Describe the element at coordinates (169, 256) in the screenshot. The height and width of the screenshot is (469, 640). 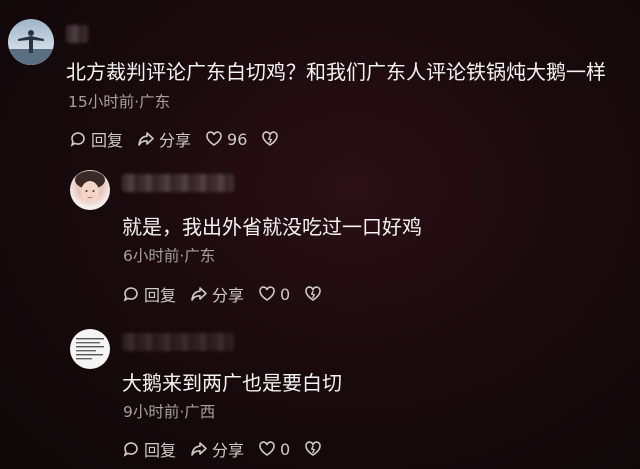
I see `comment-meta: 6小时前·广东` at that location.